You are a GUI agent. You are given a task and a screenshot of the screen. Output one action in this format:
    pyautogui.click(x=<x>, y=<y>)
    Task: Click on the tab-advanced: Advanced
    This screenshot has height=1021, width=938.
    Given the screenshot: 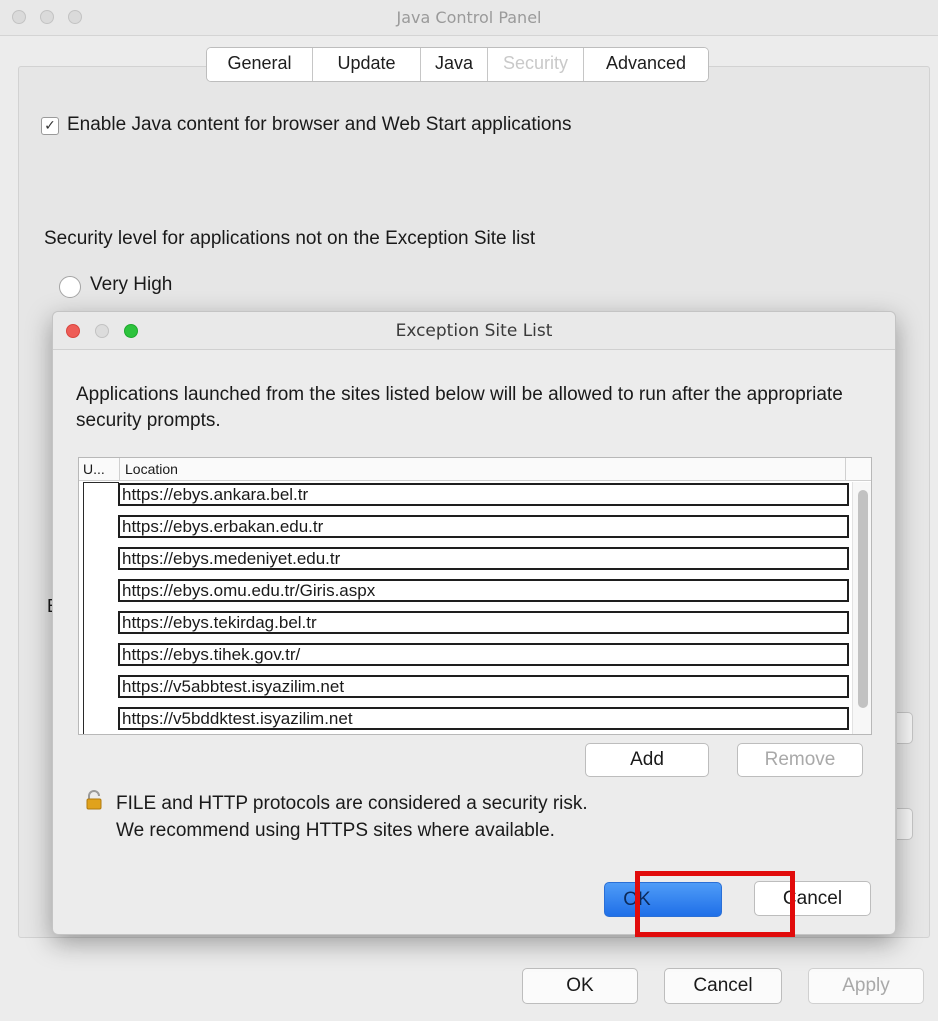 What is the action you would take?
    pyautogui.click(x=646, y=64)
    